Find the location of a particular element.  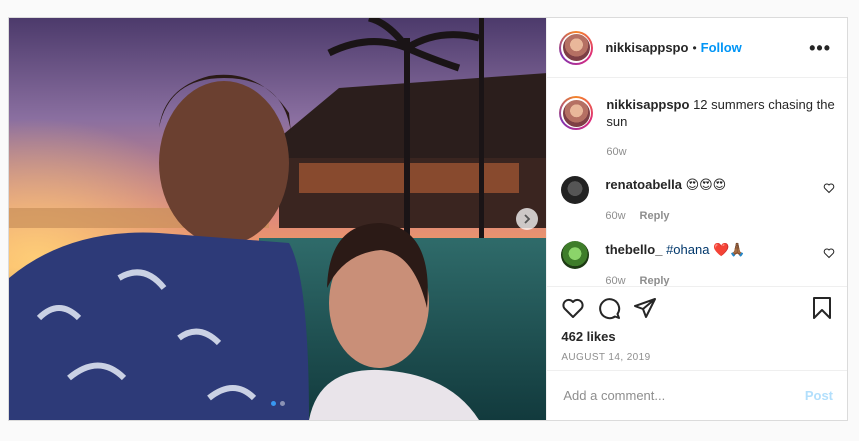

more-options-icon: ••• is located at coordinates (820, 48).